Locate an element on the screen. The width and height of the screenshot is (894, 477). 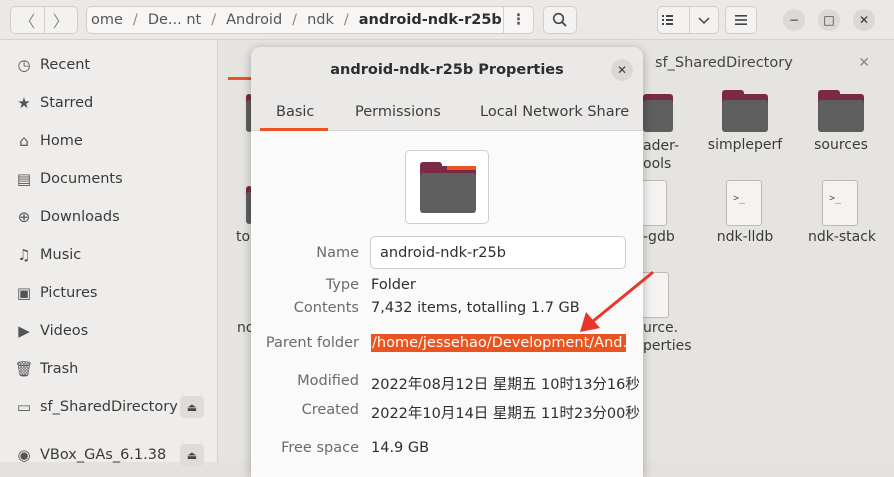
file-label: simpleperf is located at coordinates (745, 145).